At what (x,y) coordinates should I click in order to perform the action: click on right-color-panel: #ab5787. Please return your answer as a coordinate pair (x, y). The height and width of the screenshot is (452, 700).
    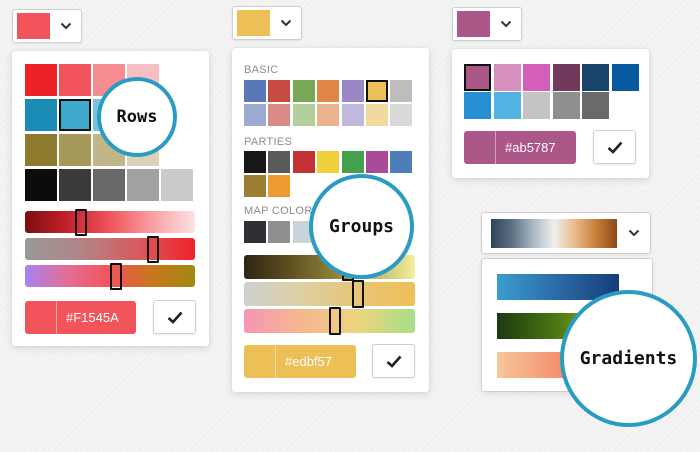
    Looking at the image, I should click on (550, 113).